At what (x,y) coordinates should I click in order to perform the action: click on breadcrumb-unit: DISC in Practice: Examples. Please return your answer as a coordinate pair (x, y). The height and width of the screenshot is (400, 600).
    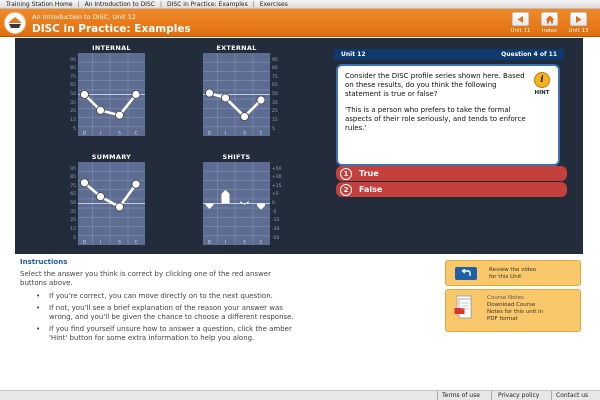
    Looking at the image, I should click on (207, 4).